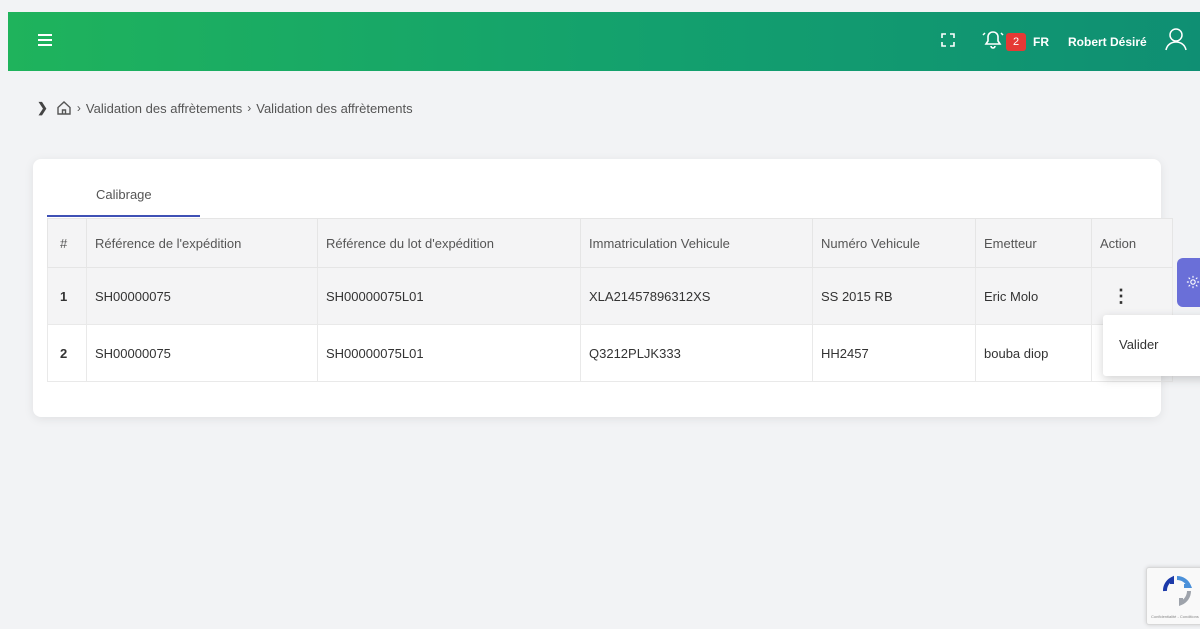  I want to click on home-icon, so click(64, 108).